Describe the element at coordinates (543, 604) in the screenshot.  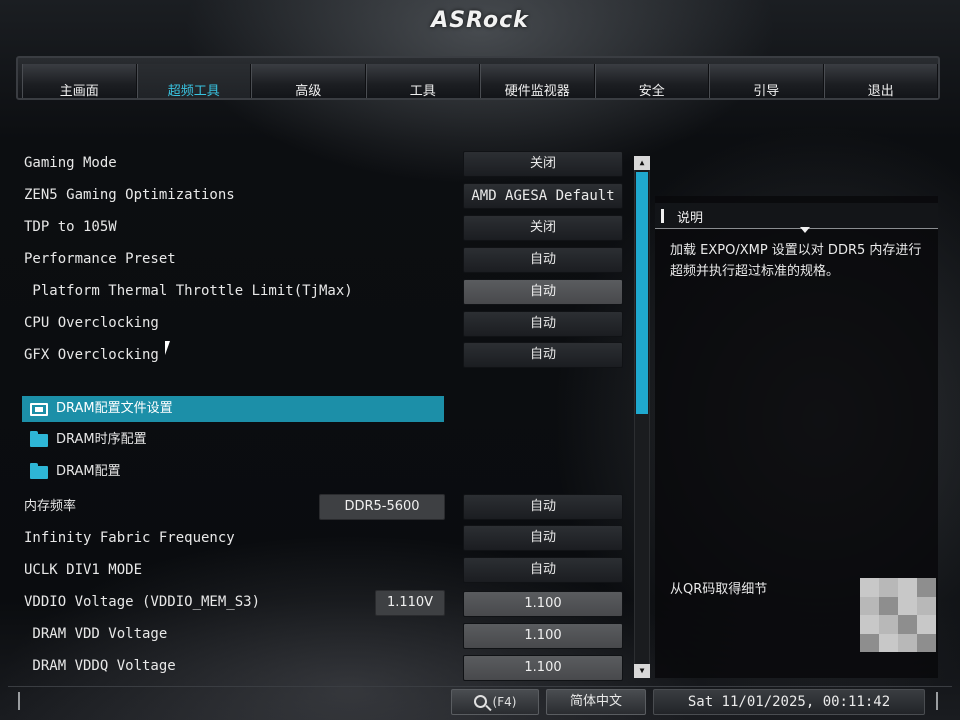
I see `setting-value-vddio: 1.100` at that location.